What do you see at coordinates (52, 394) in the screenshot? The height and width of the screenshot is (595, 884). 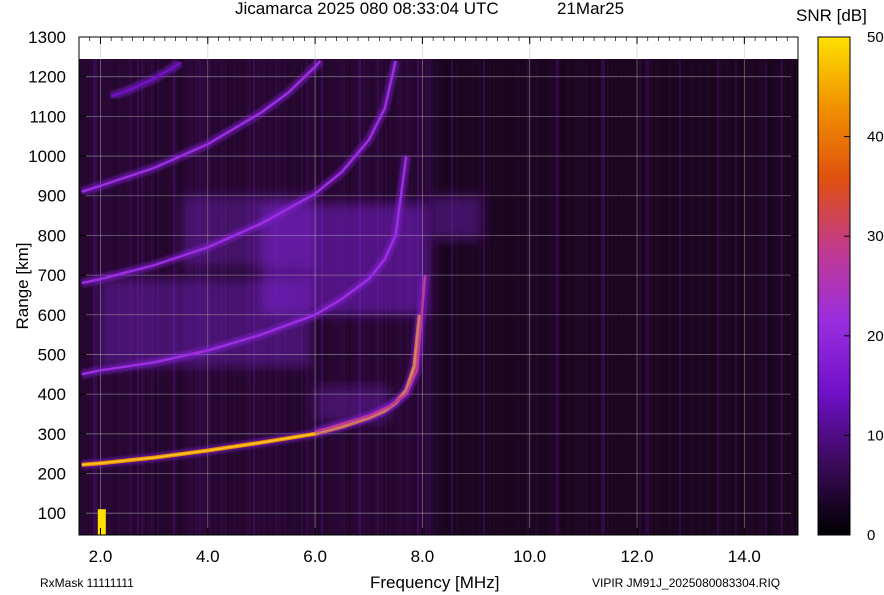 I see `y-tick-label: 400` at bounding box center [52, 394].